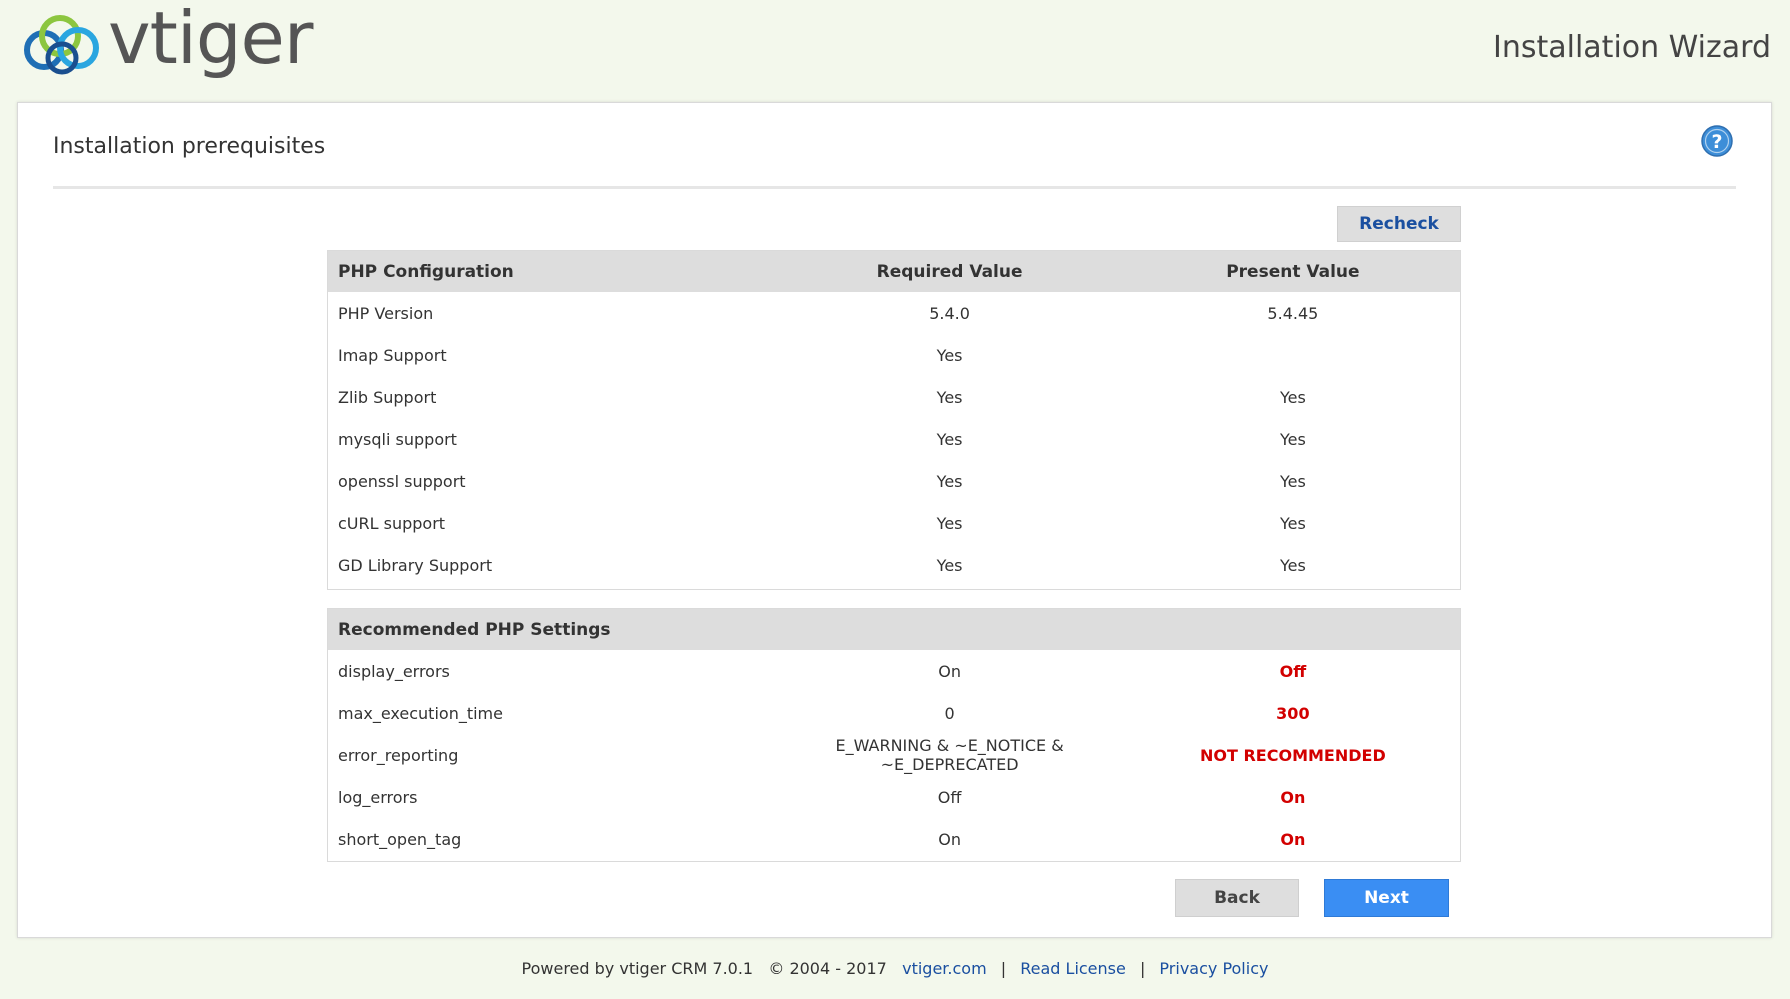 Image resolution: width=1790 pixels, height=999 pixels. What do you see at coordinates (189, 146) in the screenshot?
I see `page-title: Installation prerequisites` at bounding box center [189, 146].